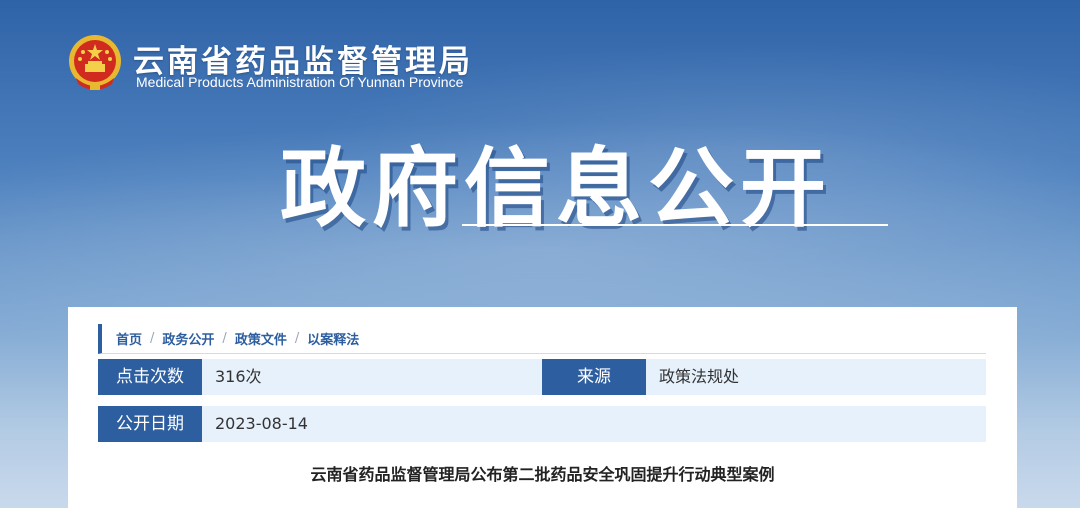  Describe the element at coordinates (542, 474) in the screenshot. I see `article-title: 云南省药品监督管理局公布第二批药品安全巩固提升行动典型案例` at that location.